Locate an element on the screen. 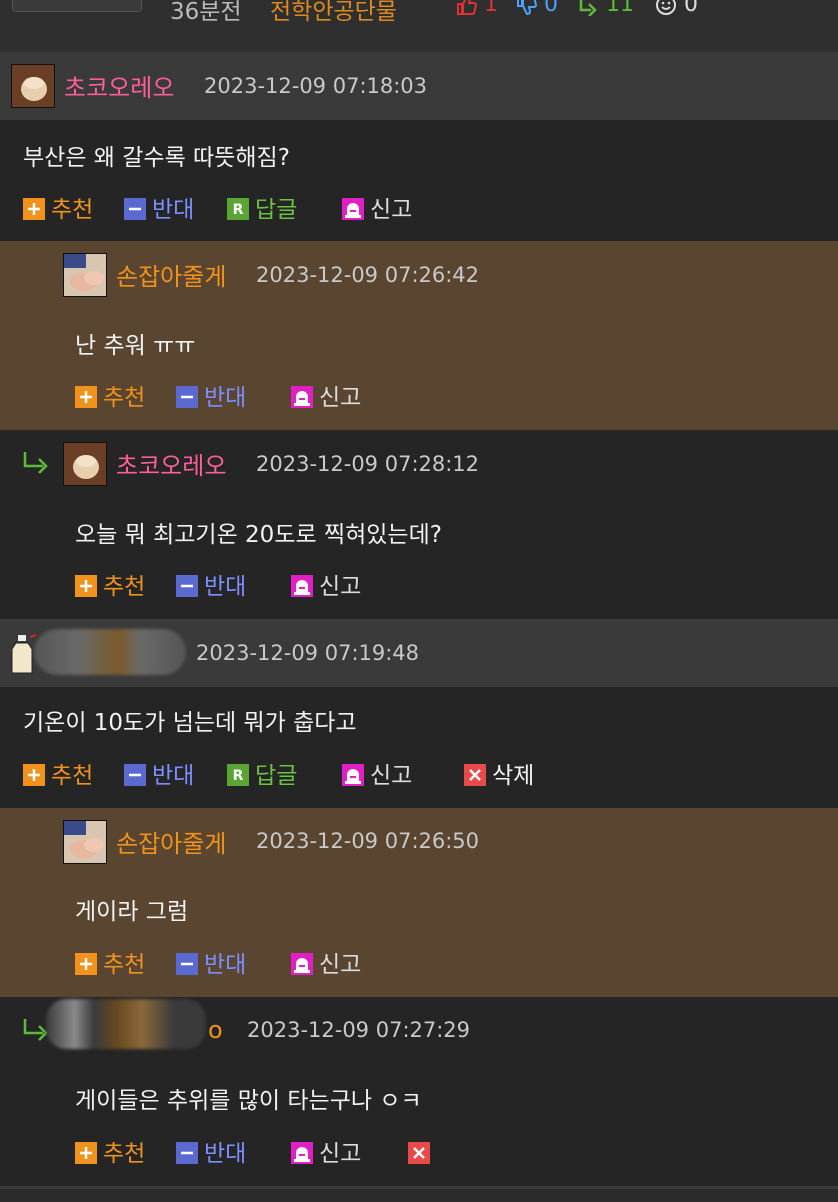 This screenshot has width=838, height=1202. comment-date: 2023-12-09 07:28:12 is located at coordinates (368, 464).